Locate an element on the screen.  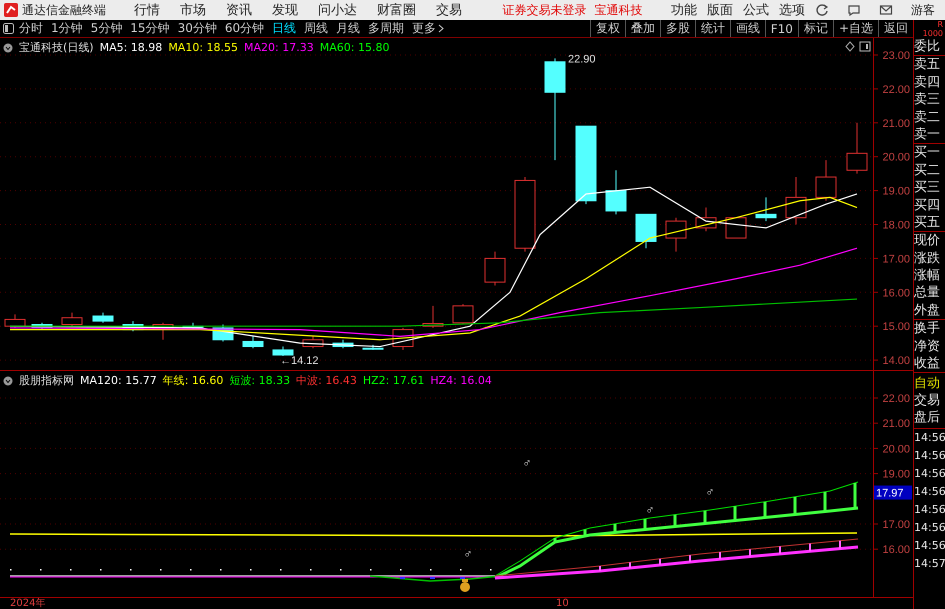
axis-label: 18.00 is located at coordinates (896, 226).